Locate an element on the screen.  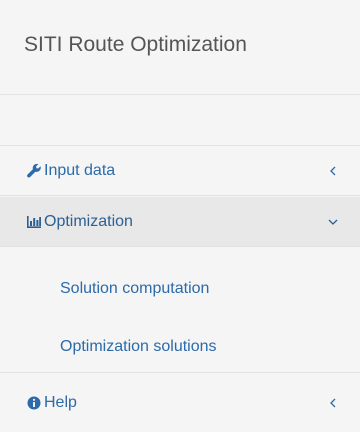
sidebar-item-help: Help is located at coordinates (180, 402).